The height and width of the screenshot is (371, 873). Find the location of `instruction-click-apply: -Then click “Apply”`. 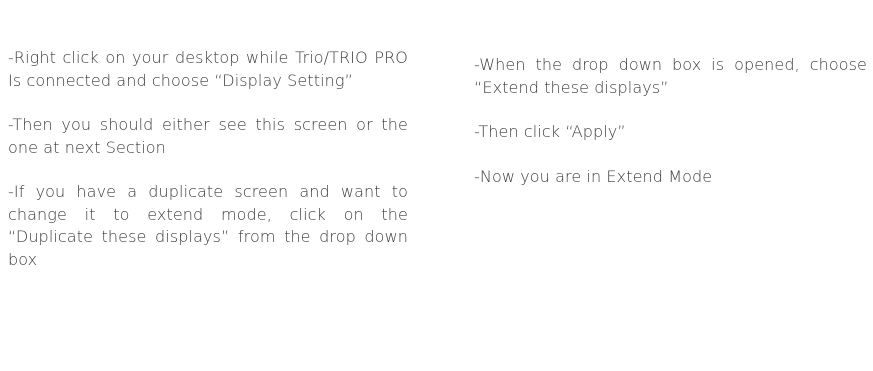

instruction-click-apply: -Then click “Apply” is located at coordinates (550, 131).